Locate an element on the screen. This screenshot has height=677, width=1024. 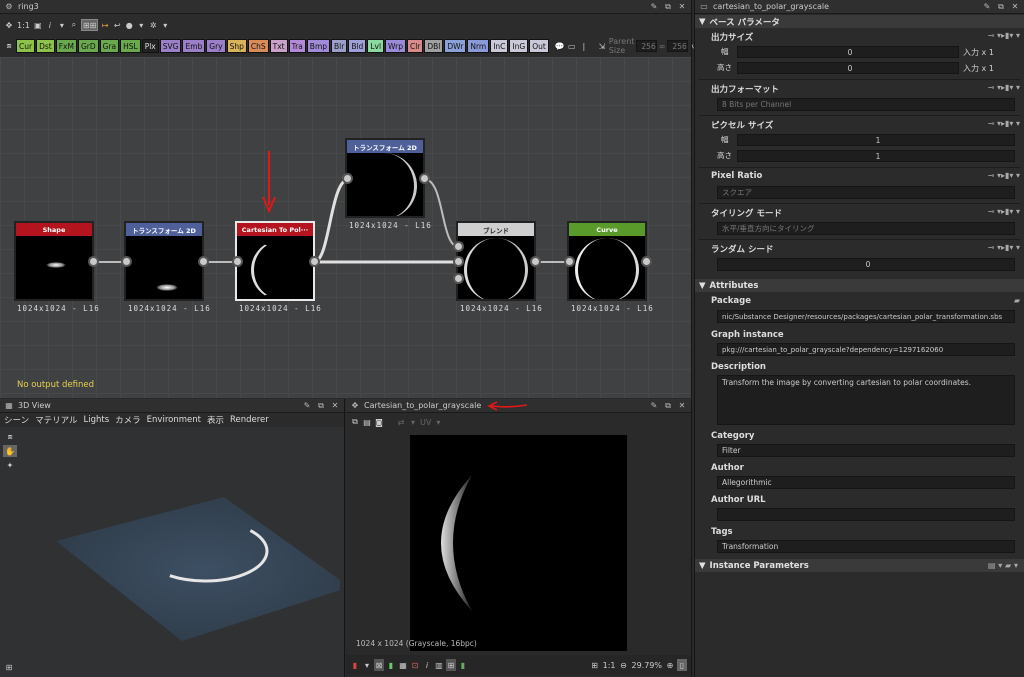
filter-button-fxm: FxM is located at coordinates (66, 46).